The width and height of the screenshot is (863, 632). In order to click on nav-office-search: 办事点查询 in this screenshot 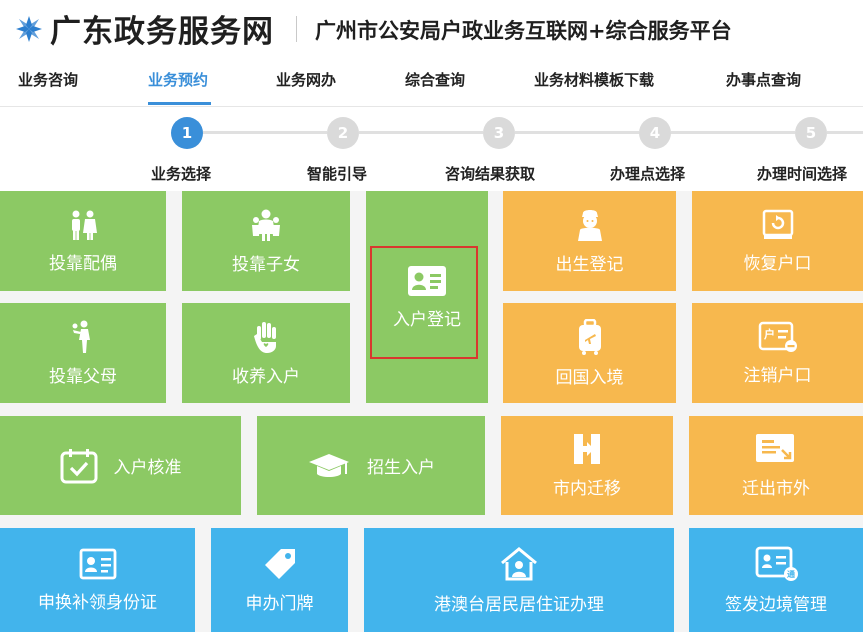, I will do `click(763, 79)`.